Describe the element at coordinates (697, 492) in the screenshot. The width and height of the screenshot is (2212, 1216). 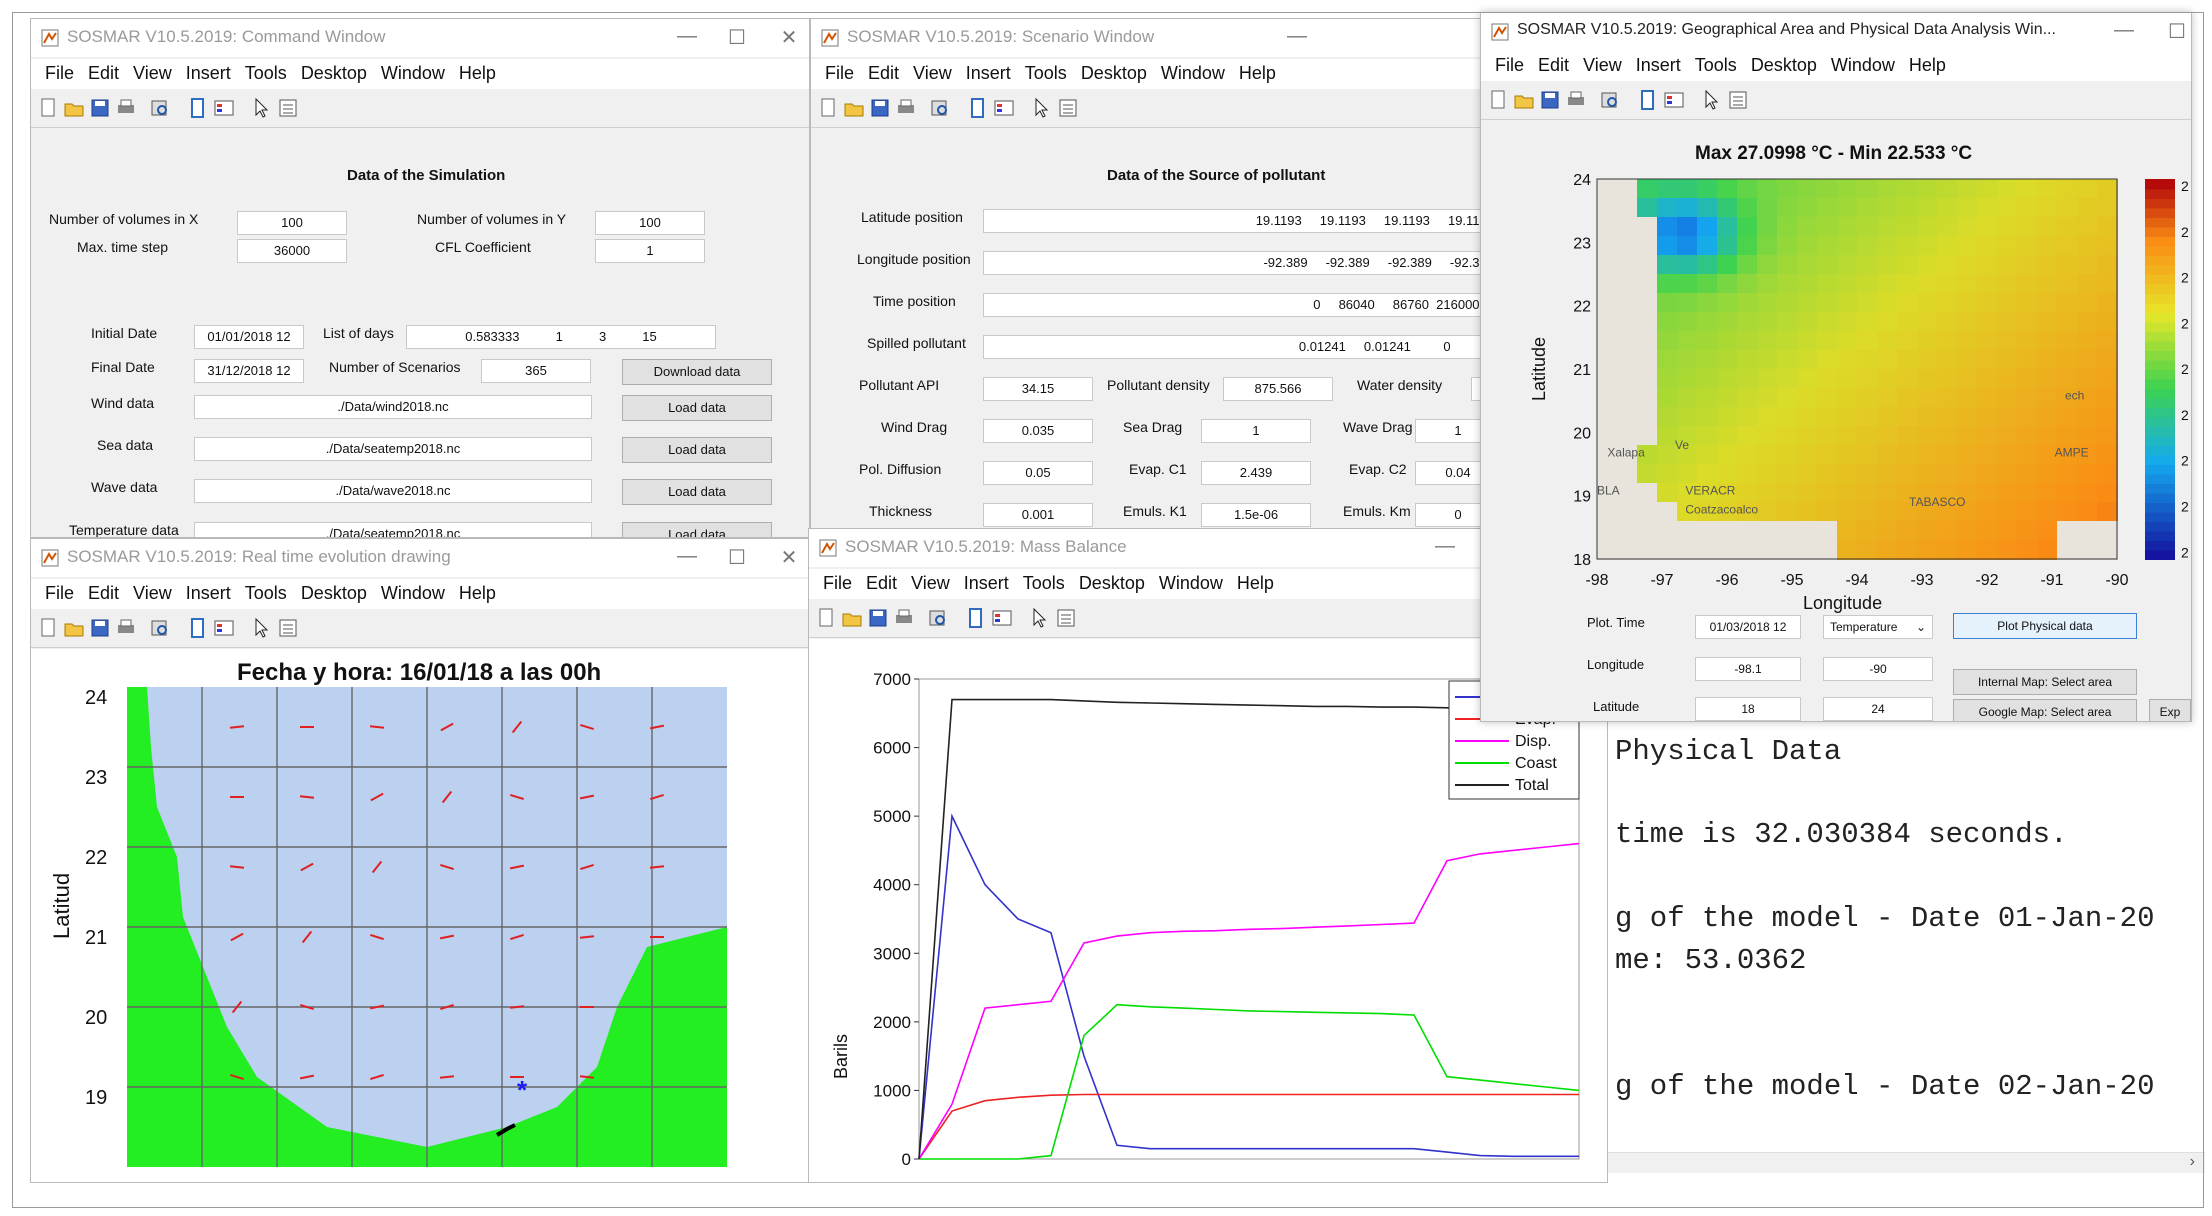
I see `load-wave-button: Load data` at that location.